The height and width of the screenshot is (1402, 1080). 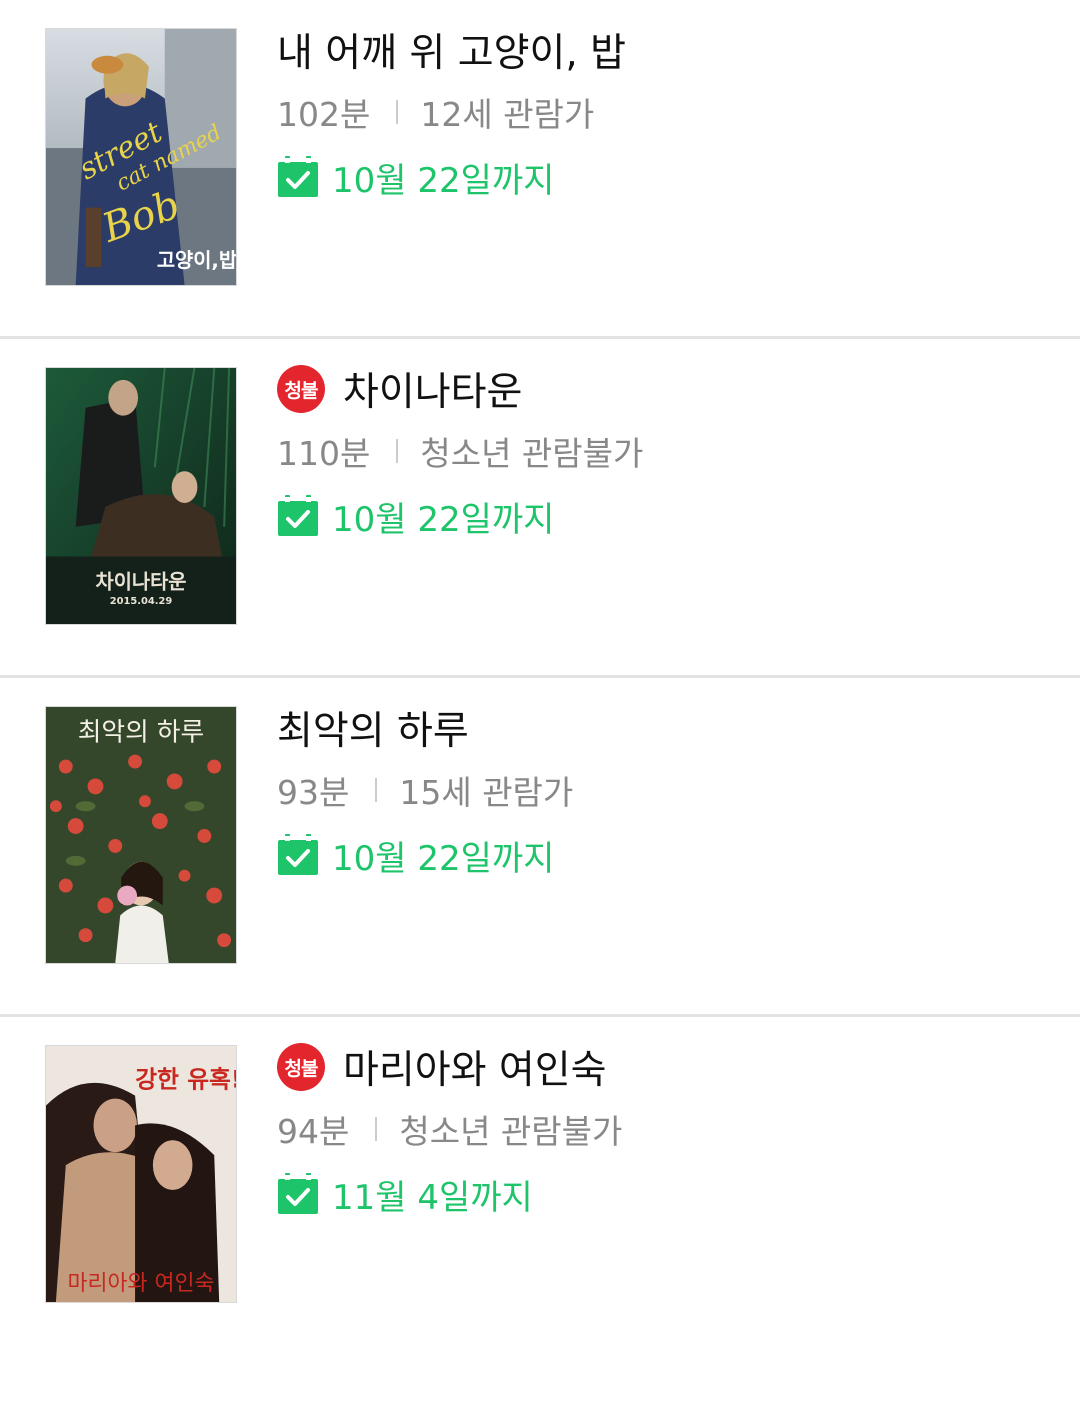 I want to click on movie-title: 내 어깨 위 고양이, 밥, so click(x=451, y=50).